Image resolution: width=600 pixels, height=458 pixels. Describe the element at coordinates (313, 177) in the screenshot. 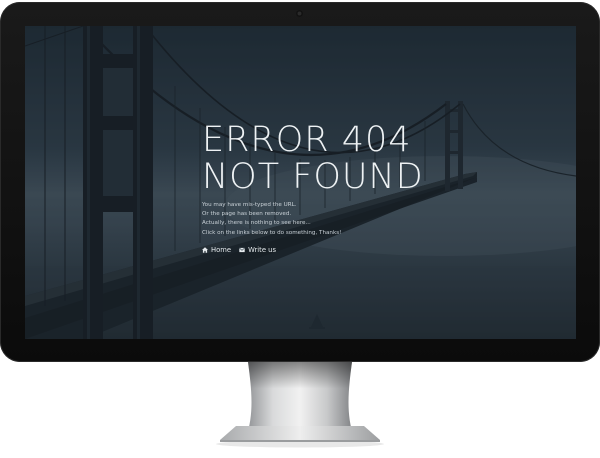

I see `error-title-line2: NOT FOUND` at that location.